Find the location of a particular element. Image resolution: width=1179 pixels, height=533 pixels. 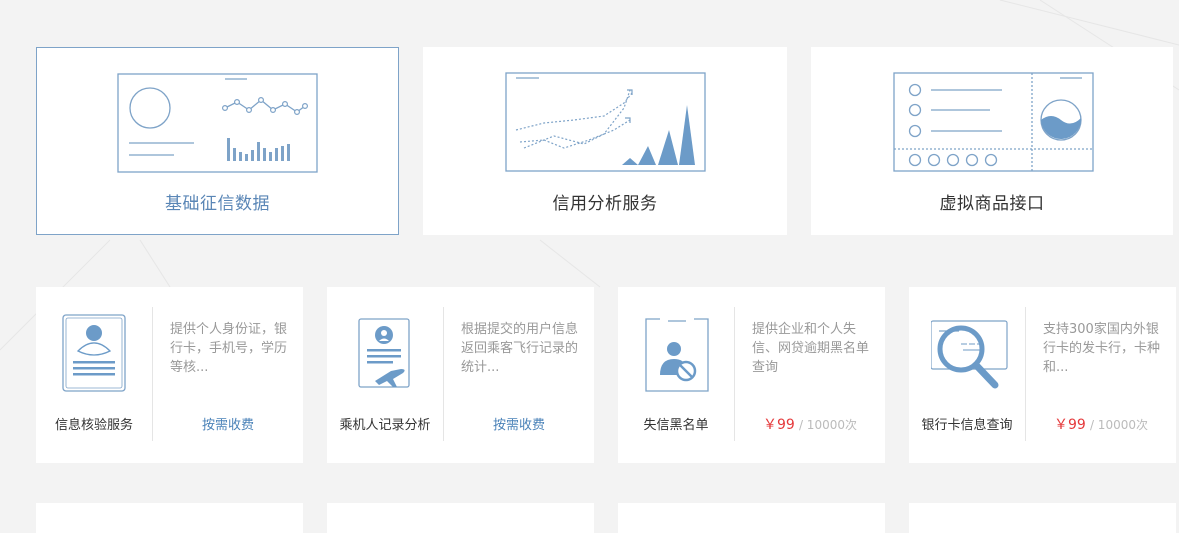

flight-record-icon is located at coordinates (384, 353).